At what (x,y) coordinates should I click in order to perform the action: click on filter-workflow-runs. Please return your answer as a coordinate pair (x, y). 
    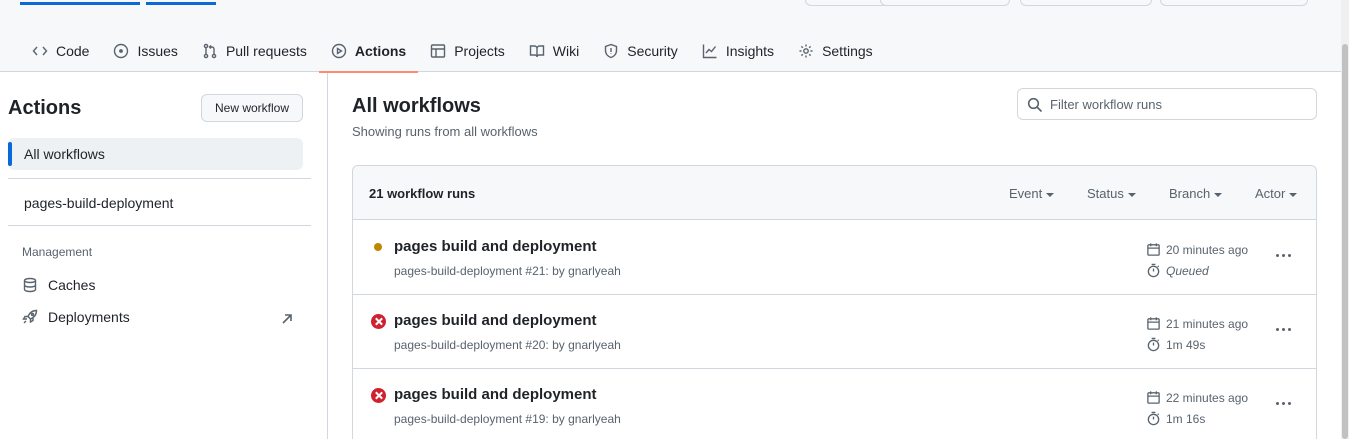
    Looking at the image, I should click on (1167, 104).